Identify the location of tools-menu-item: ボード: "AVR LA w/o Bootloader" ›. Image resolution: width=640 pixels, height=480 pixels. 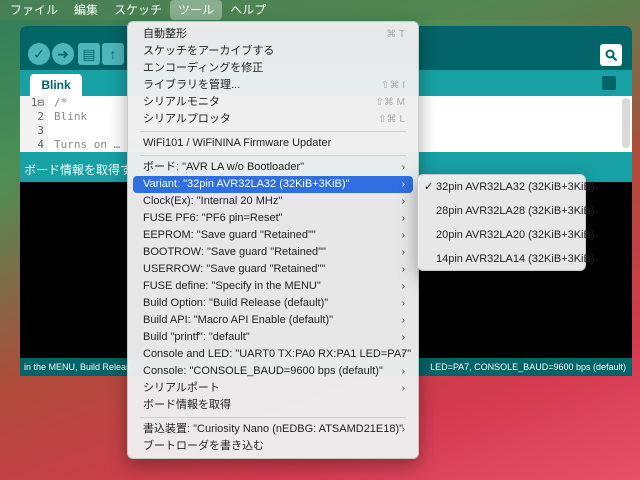
(273, 167).